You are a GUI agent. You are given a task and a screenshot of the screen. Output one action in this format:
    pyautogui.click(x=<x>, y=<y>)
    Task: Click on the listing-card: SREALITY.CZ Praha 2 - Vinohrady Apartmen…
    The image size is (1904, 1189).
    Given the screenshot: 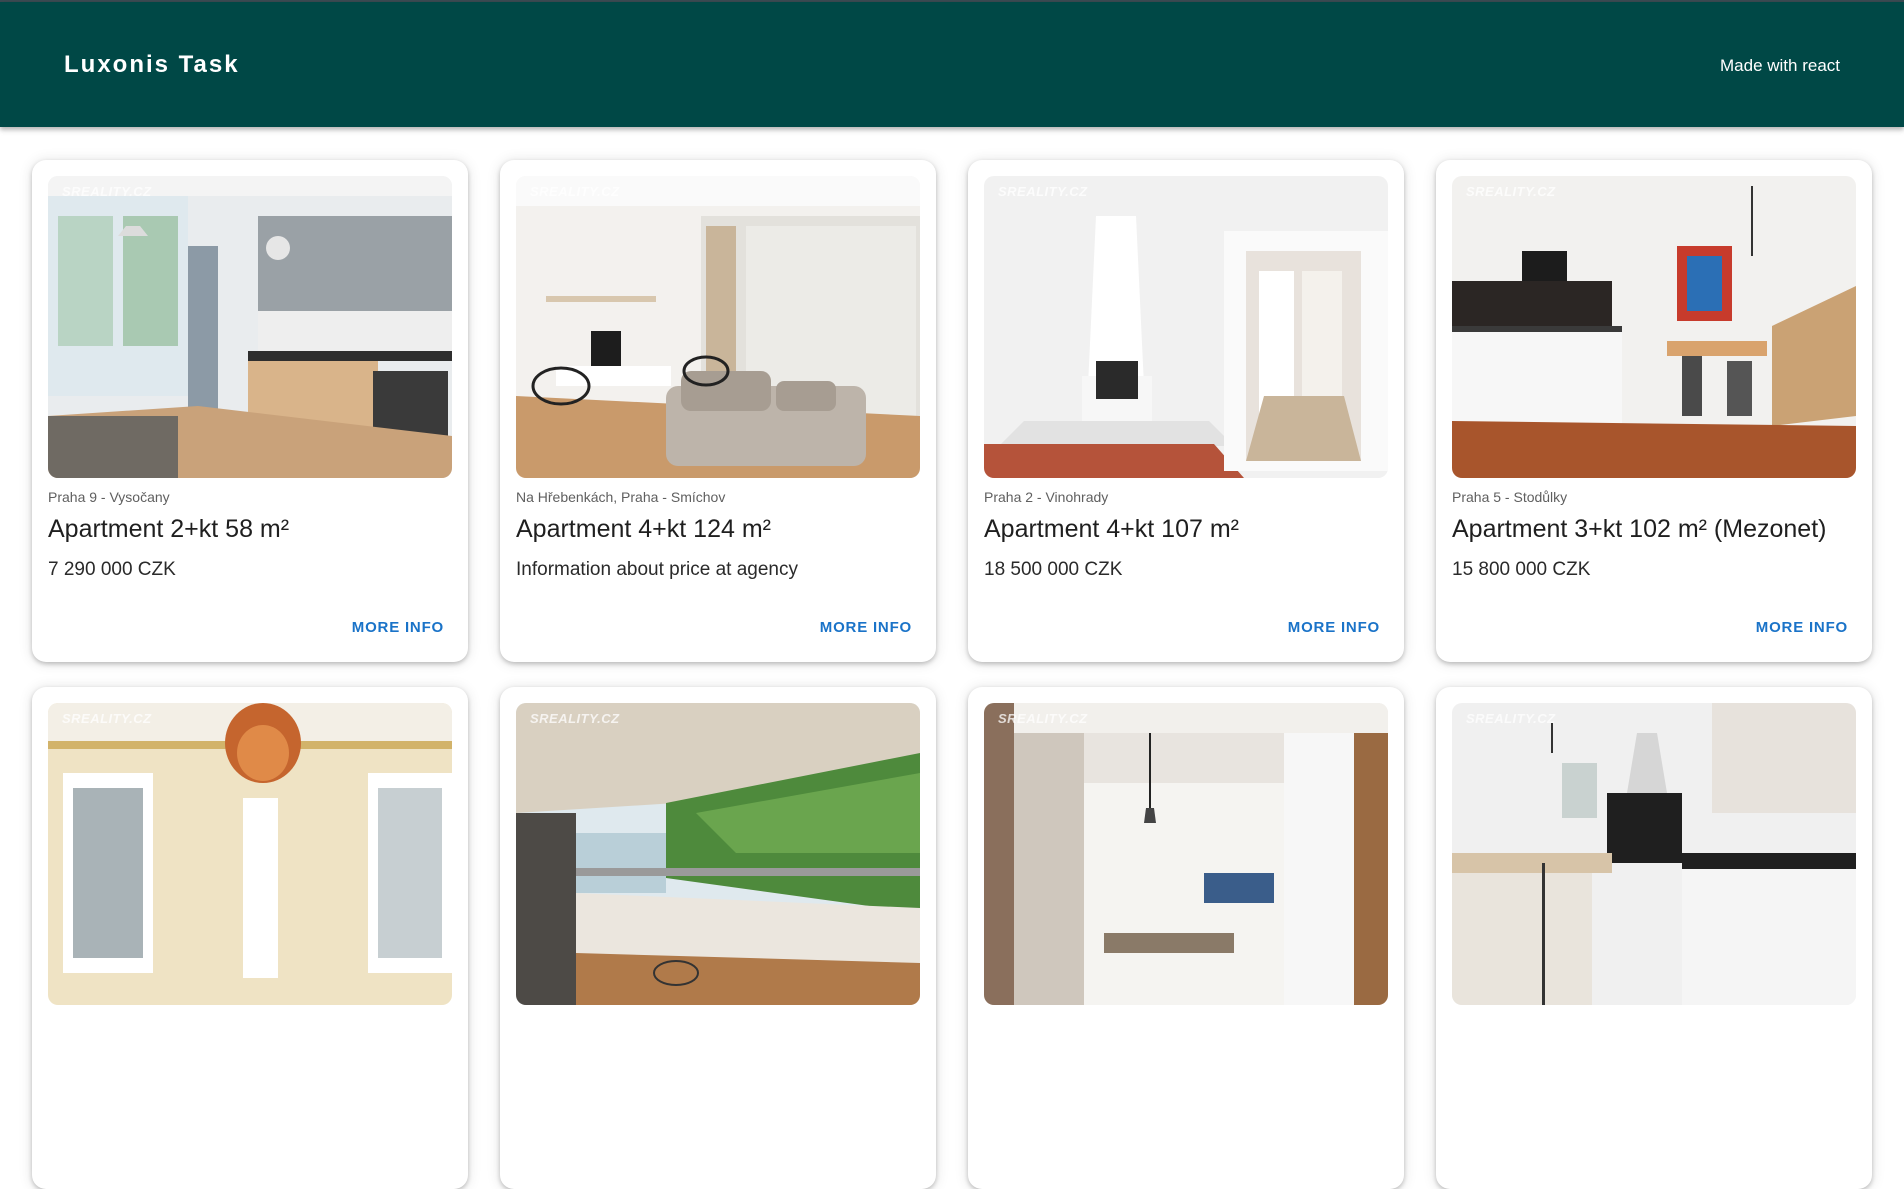 What is the action you would take?
    pyautogui.click(x=1186, y=411)
    